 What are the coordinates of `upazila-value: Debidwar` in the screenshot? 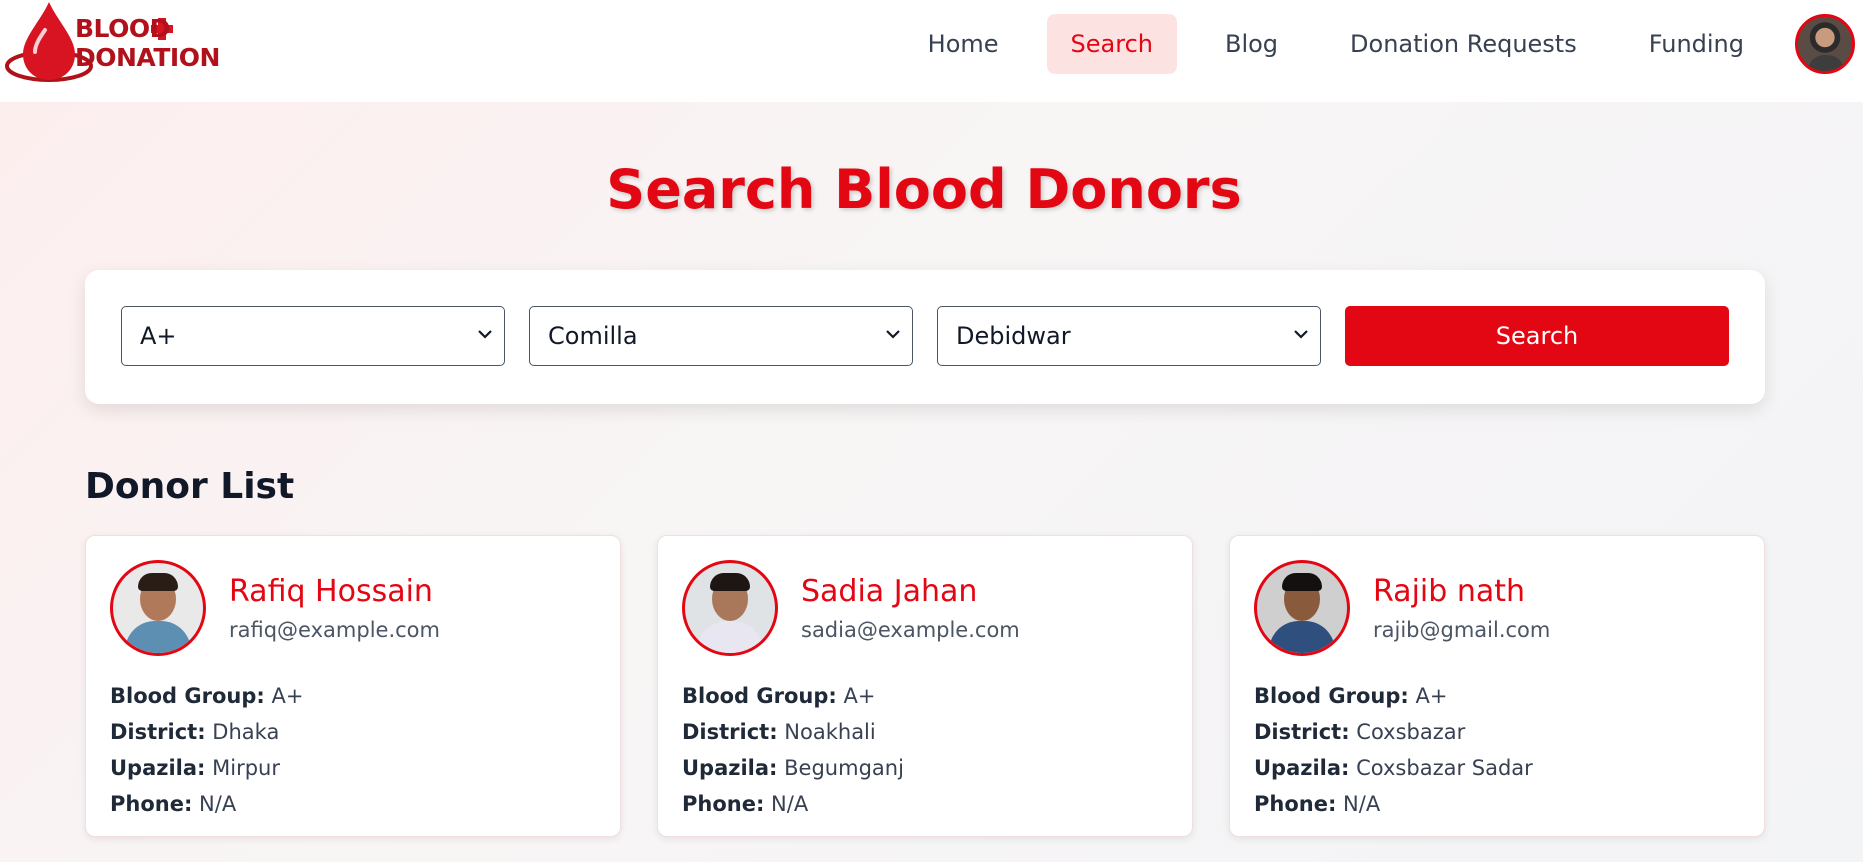 It's located at (1013, 336).